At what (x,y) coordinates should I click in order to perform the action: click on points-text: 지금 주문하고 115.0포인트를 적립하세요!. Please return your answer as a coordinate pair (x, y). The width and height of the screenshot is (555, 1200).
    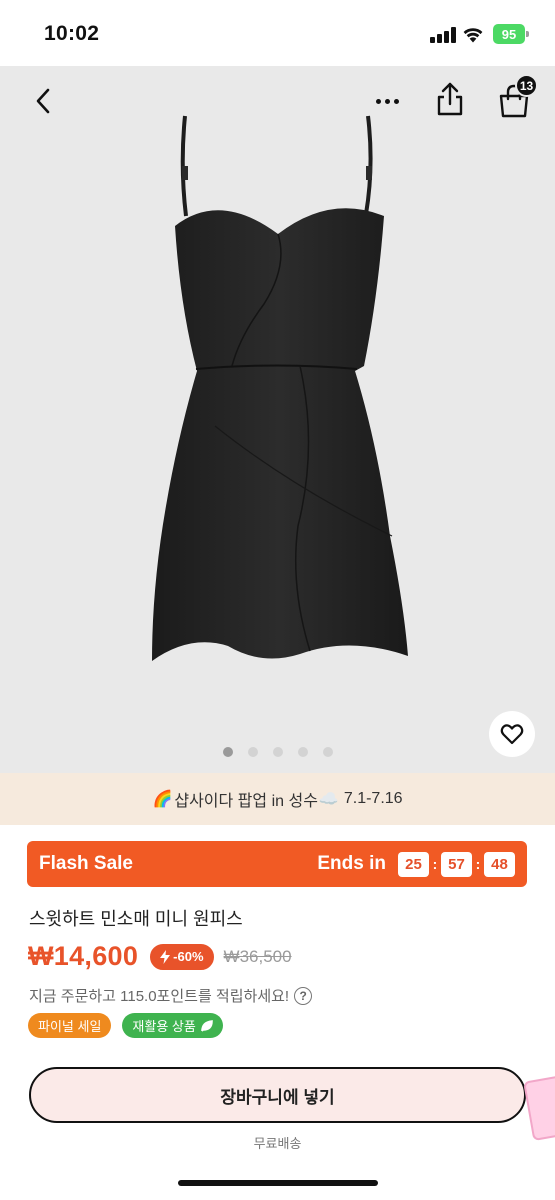
    Looking at the image, I should click on (159, 996).